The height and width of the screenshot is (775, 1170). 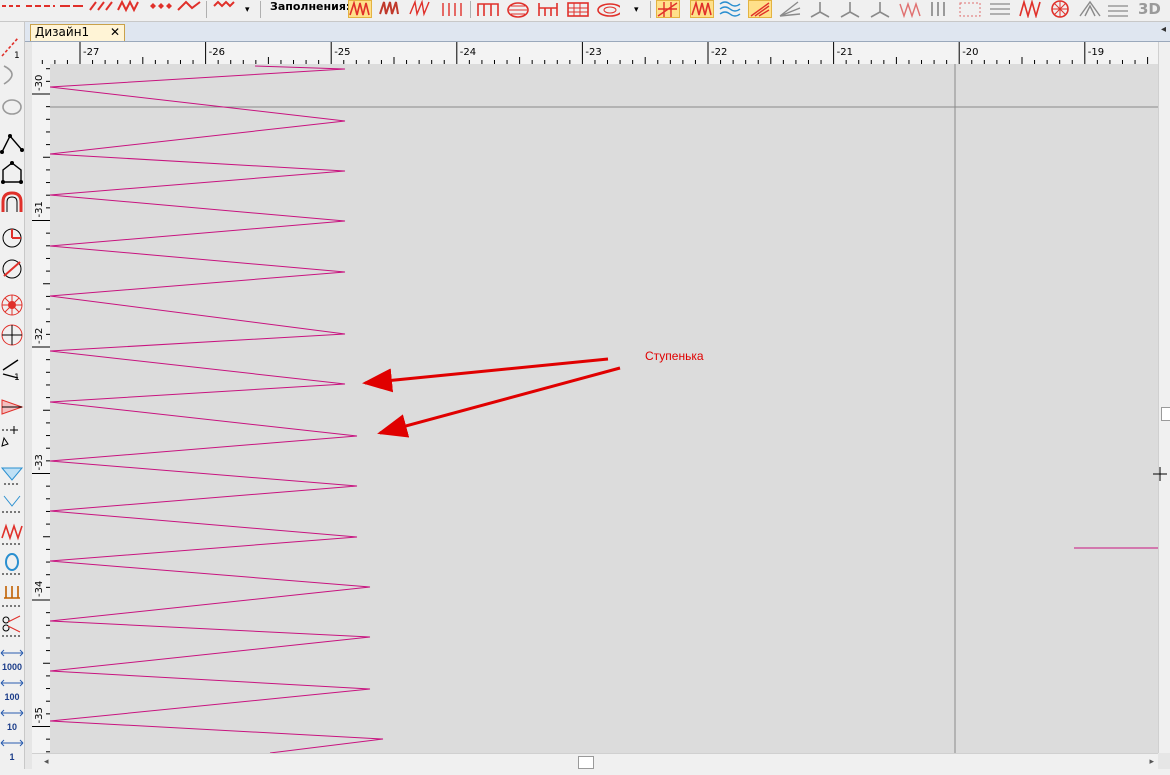 I want to click on horizontal-ruler-scale: -27 -26 -25 -24 -23 -22 -21 -20 -19, so click(x=595, y=53).